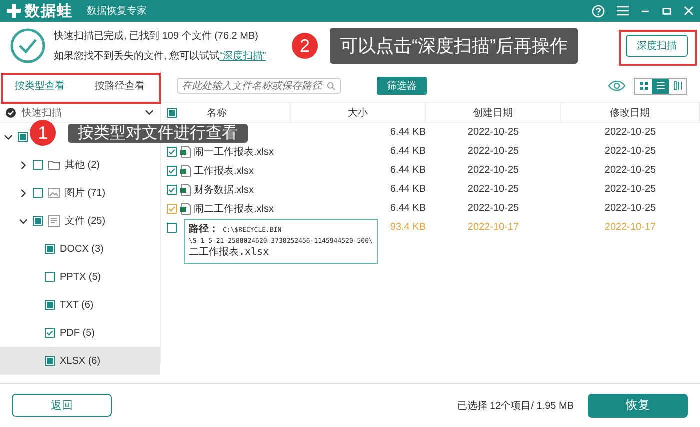 The width and height of the screenshot is (700, 427). What do you see at coordinates (234, 152) in the screenshot?
I see `file-name: 闹一工作报表.xlsx` at bounding box center [234, 152].